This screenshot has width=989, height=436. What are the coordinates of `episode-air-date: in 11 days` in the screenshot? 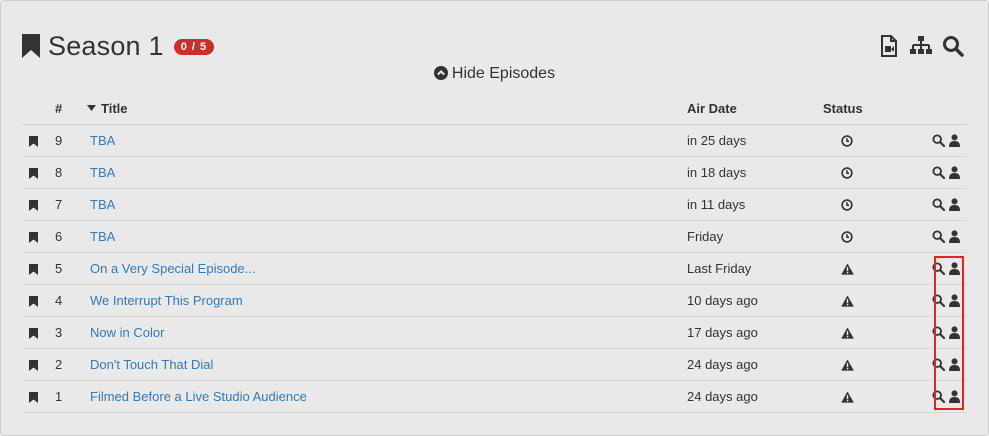 It's located at (755, 204).